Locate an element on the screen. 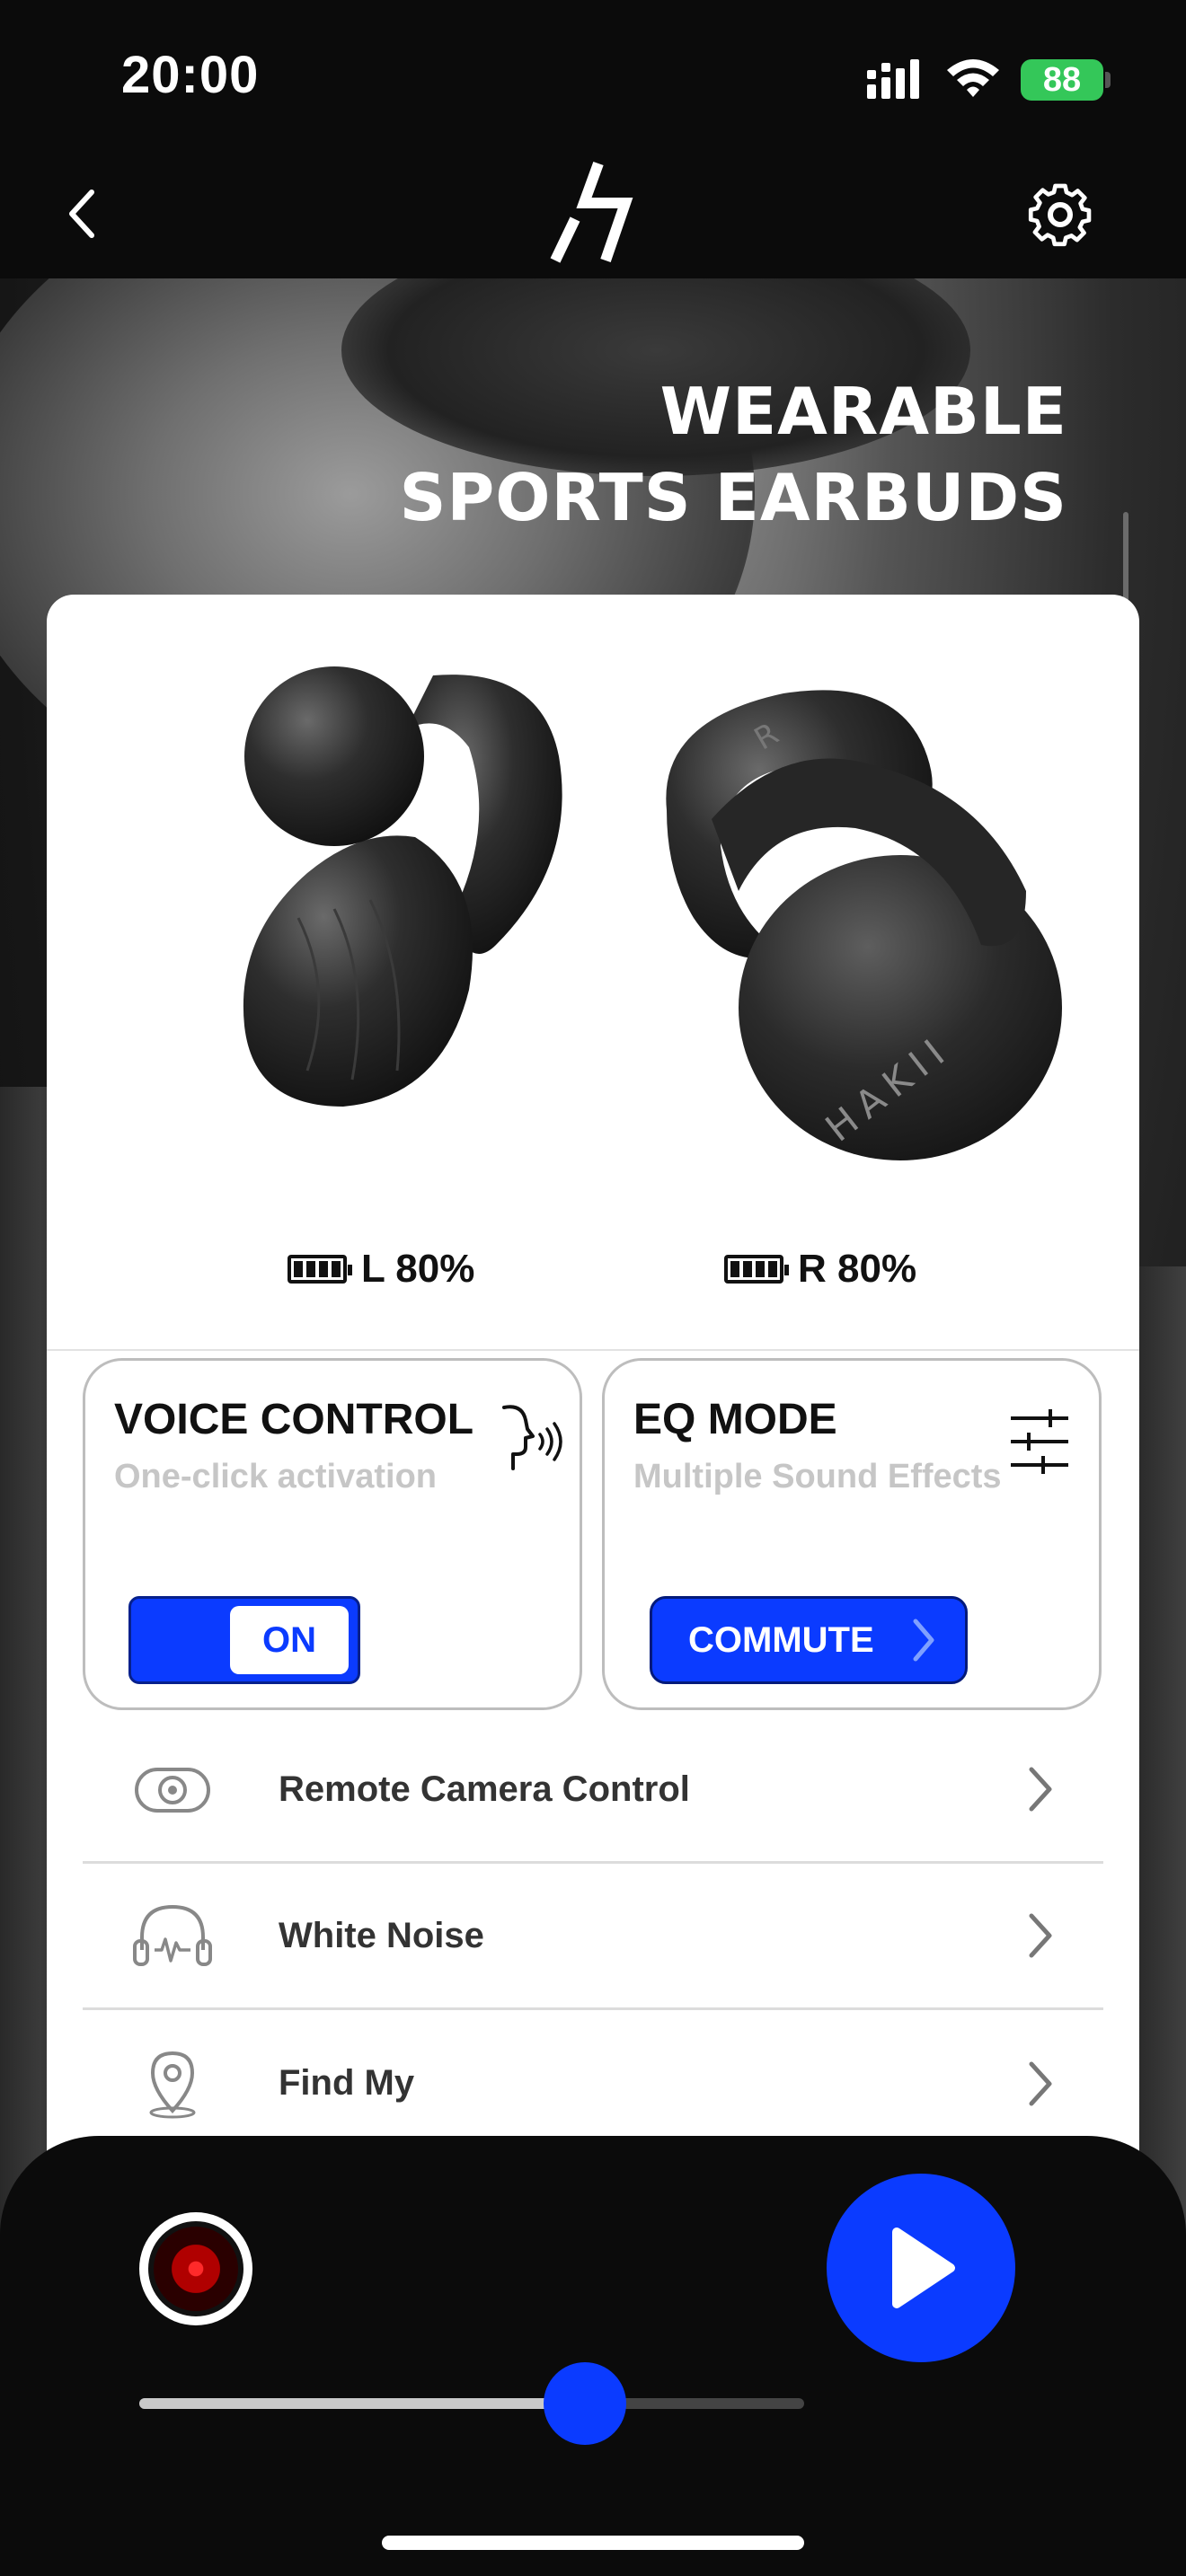 The width and height of the screenshot is (1186, 2576). list-item-remote-camera: Remote Camera Control is located at coordinates (593, 1790).